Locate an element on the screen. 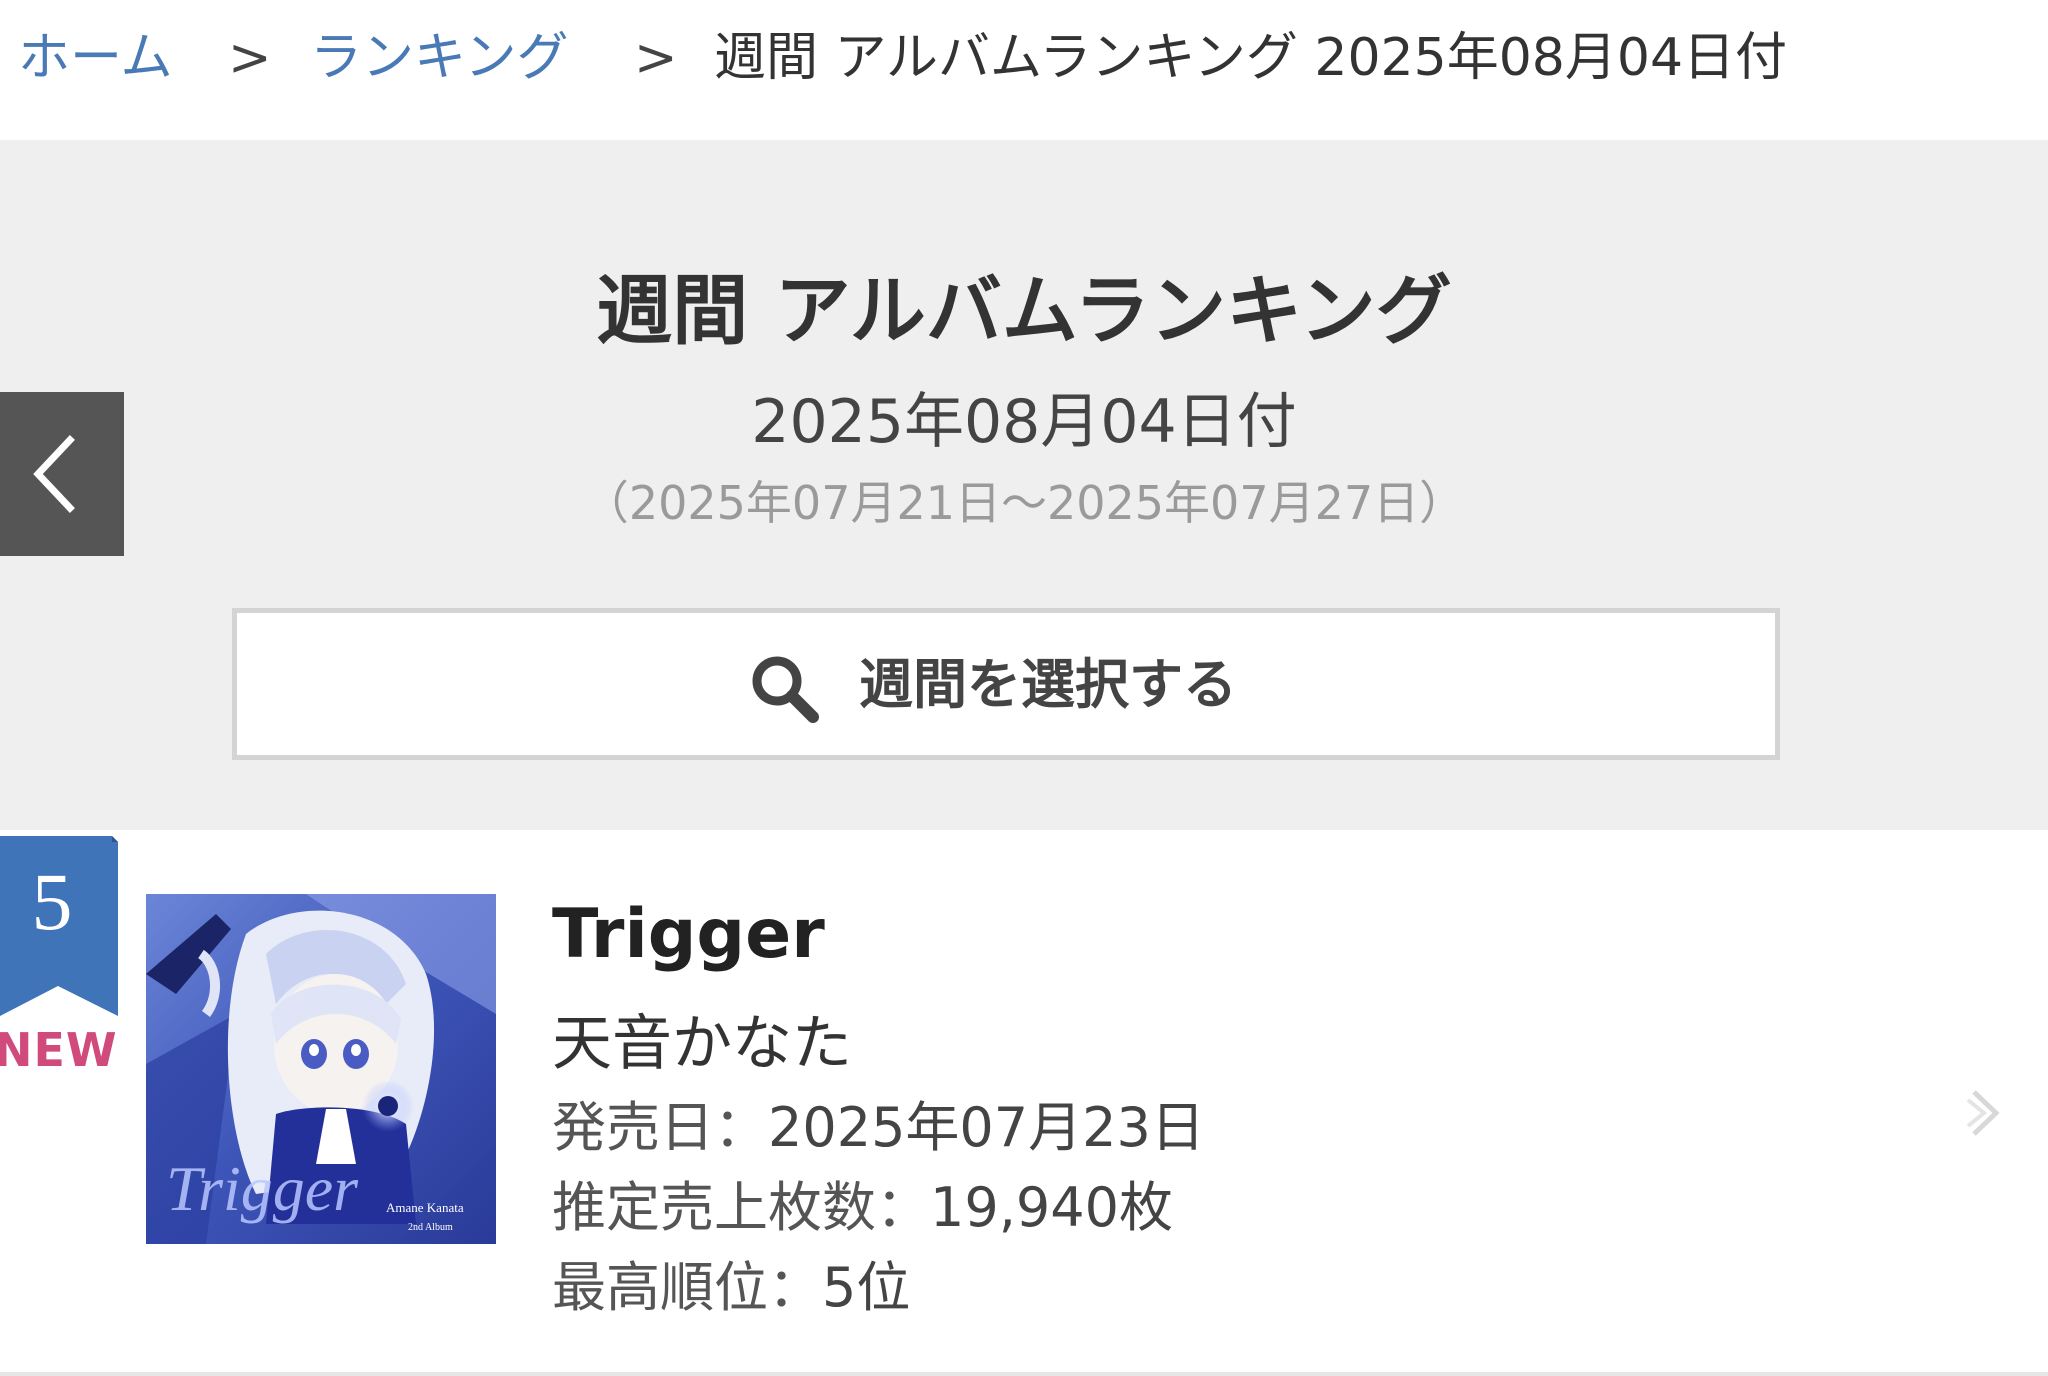 This screenshot has width=2048, height=1376. album-cover-image: Trigger Amane Kanata 2nd Album is located at coordinates (321, 1069).